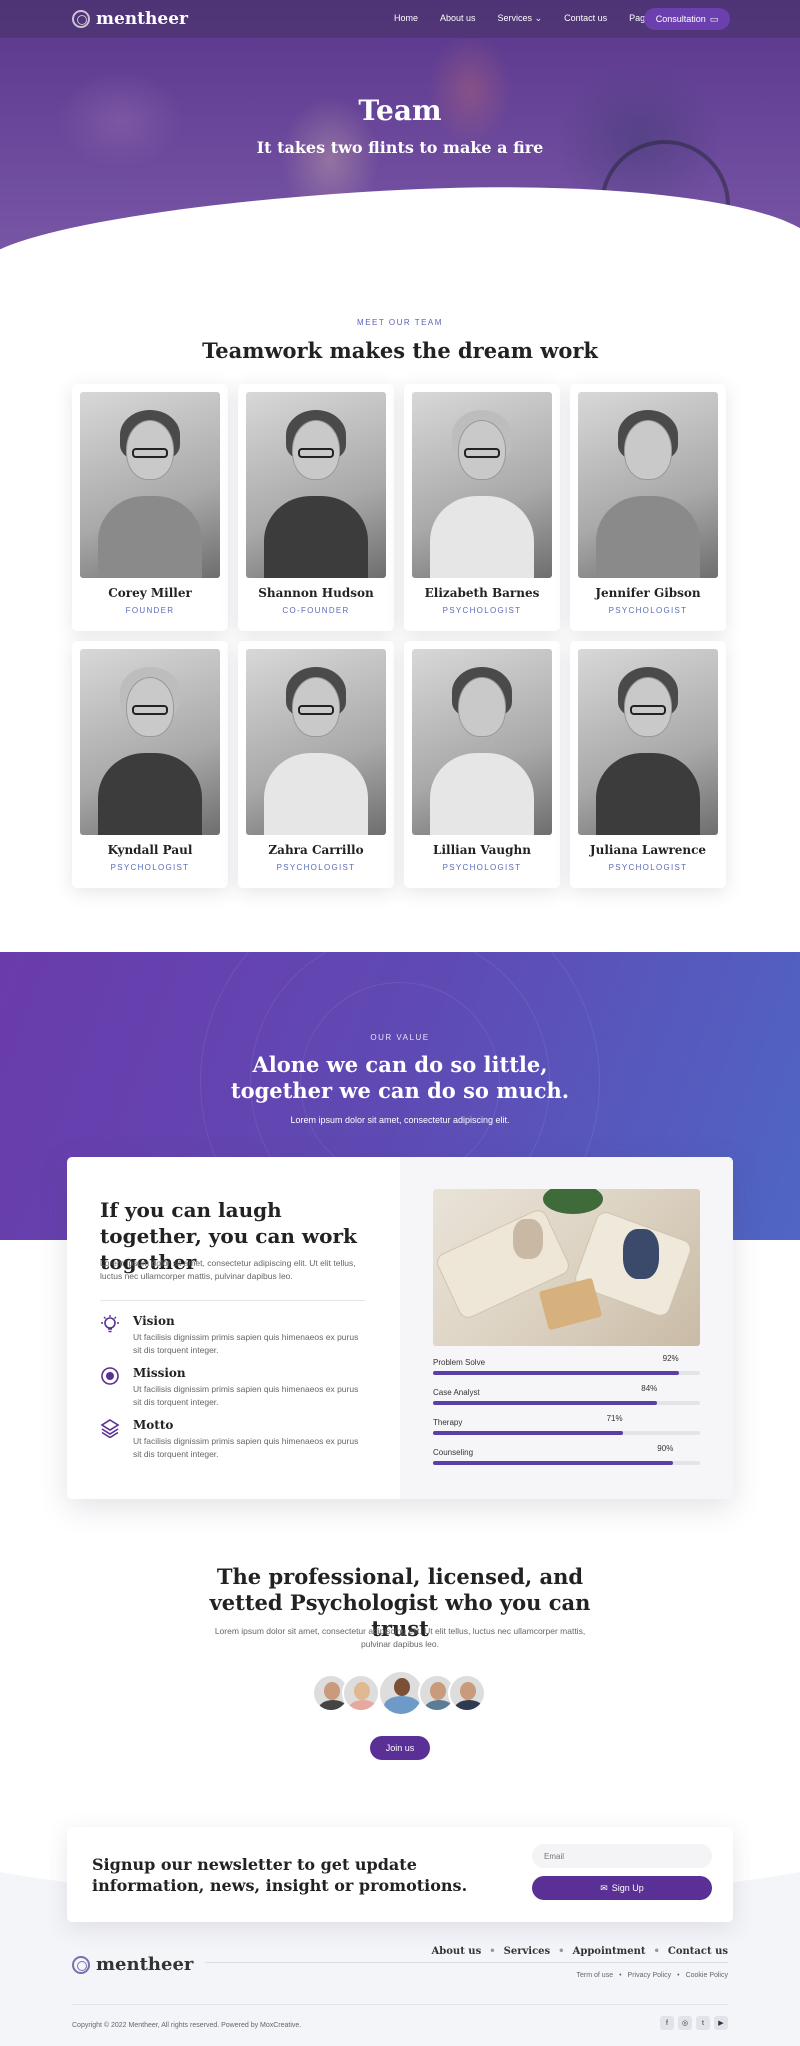 The height and width of the screenshot is (2046, 800). I want to click on chevron-down-icon: ⌄, so click(538, 18).